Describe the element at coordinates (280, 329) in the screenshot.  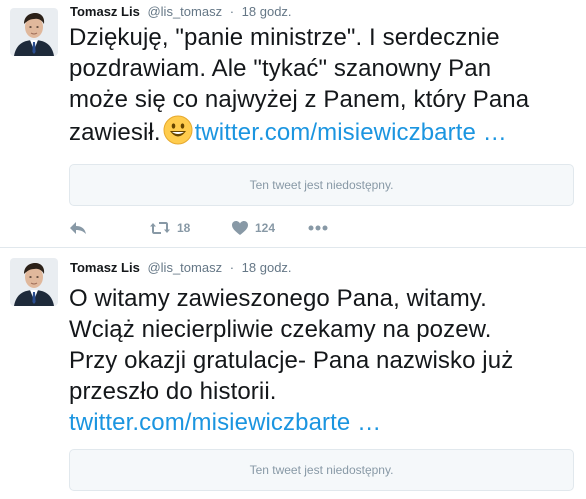
I see `tweet-text-line: Wciąż niecierpliwie czekamy na pozew.` at that location.